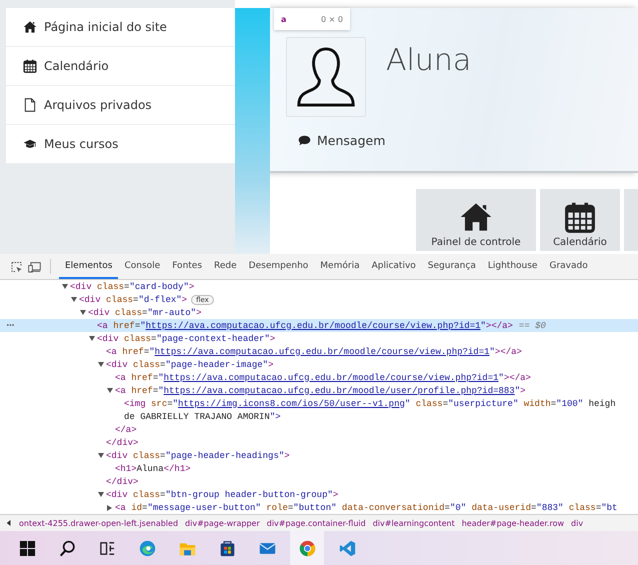 The width and height of the screenshot is (638, 565). Describe the element at coordinates (577, 523) in the screenshot. I see `breadcrumb-item: div` at that location.